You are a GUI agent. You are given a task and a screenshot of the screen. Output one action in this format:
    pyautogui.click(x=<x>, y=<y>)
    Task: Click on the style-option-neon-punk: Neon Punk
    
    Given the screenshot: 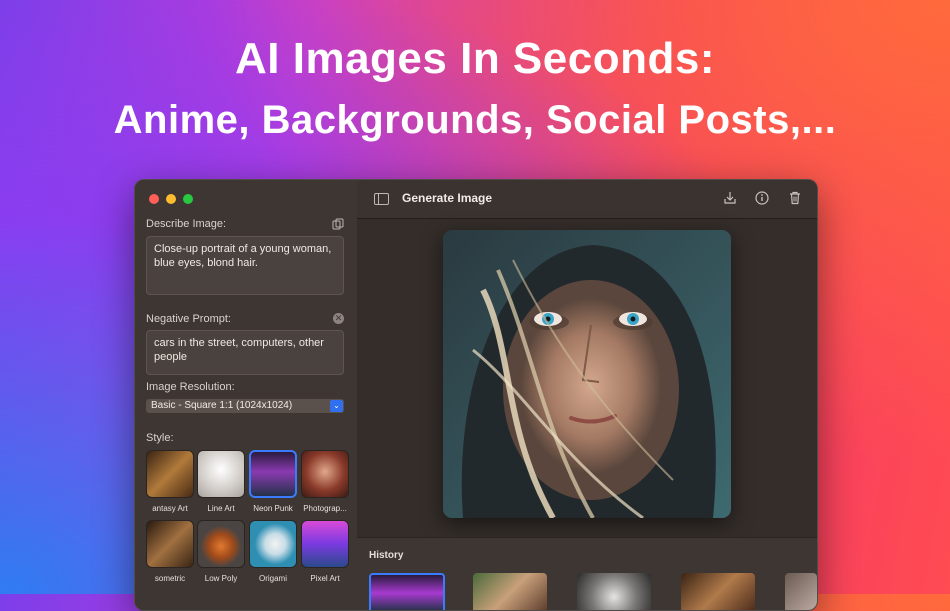 What is the action you would take?
    pyautogui.click(x=273, y=481)
    